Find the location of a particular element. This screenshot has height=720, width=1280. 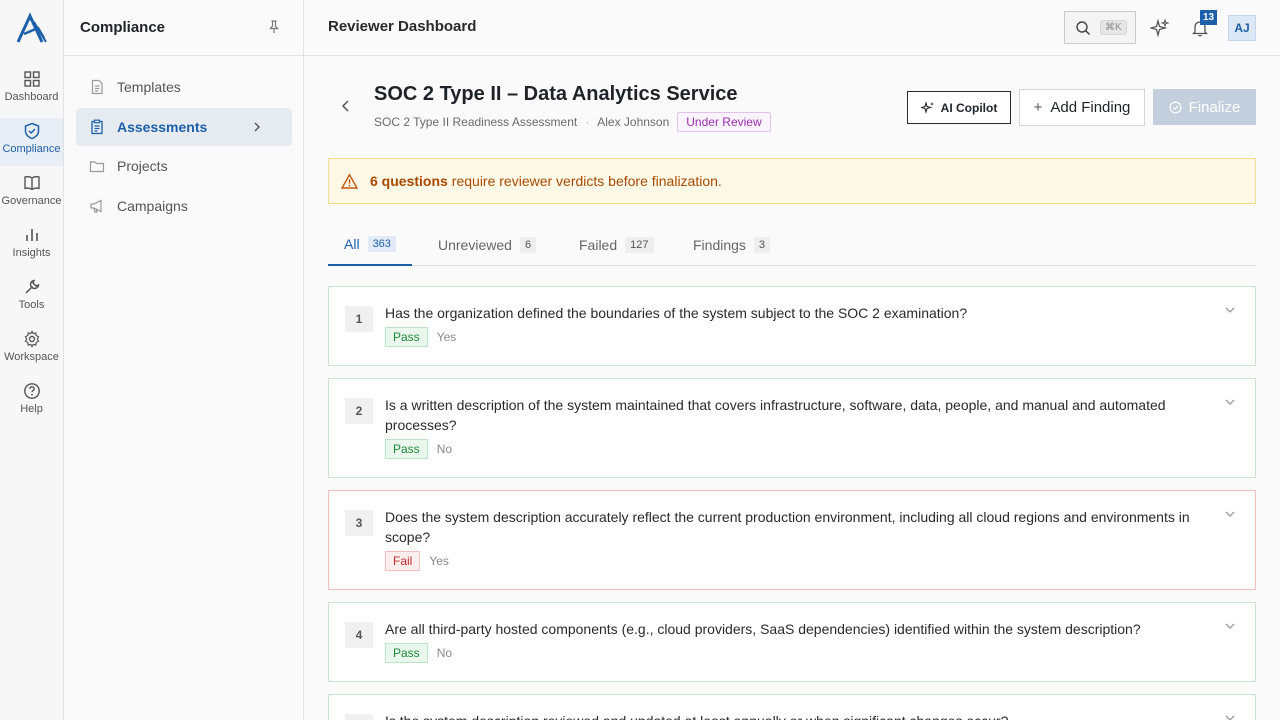

status-badge: Under Review is located at coordinates (724, 122).